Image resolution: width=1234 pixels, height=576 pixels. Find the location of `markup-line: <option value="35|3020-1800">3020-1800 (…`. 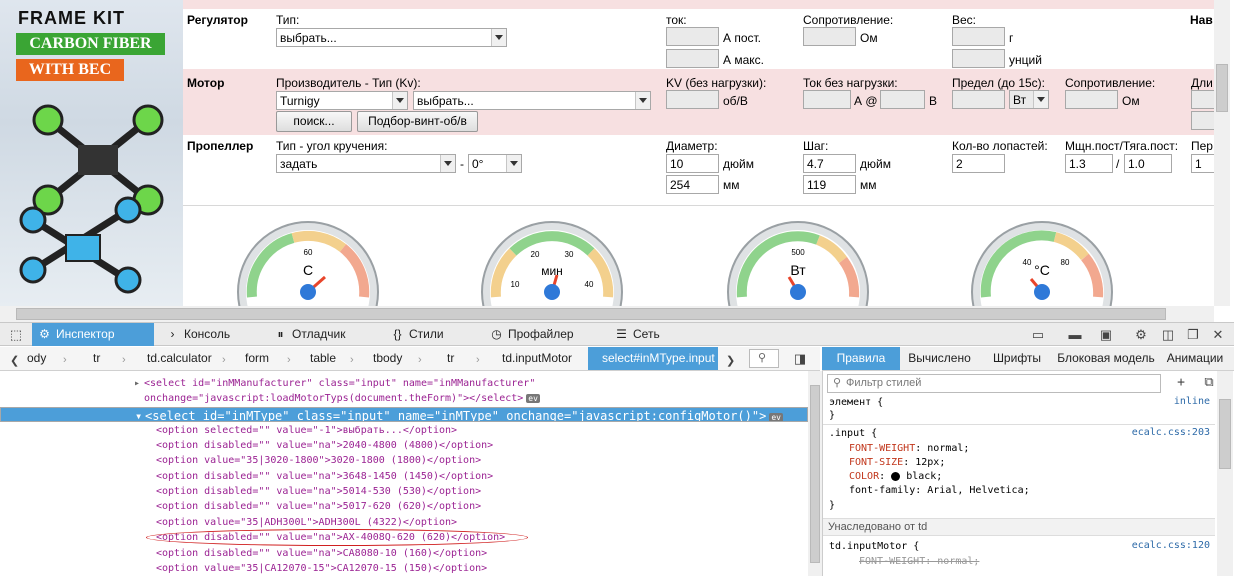

markup-line: <option value="35|3020-1800">3020-1800 (… is located at coordinates (404, 460).